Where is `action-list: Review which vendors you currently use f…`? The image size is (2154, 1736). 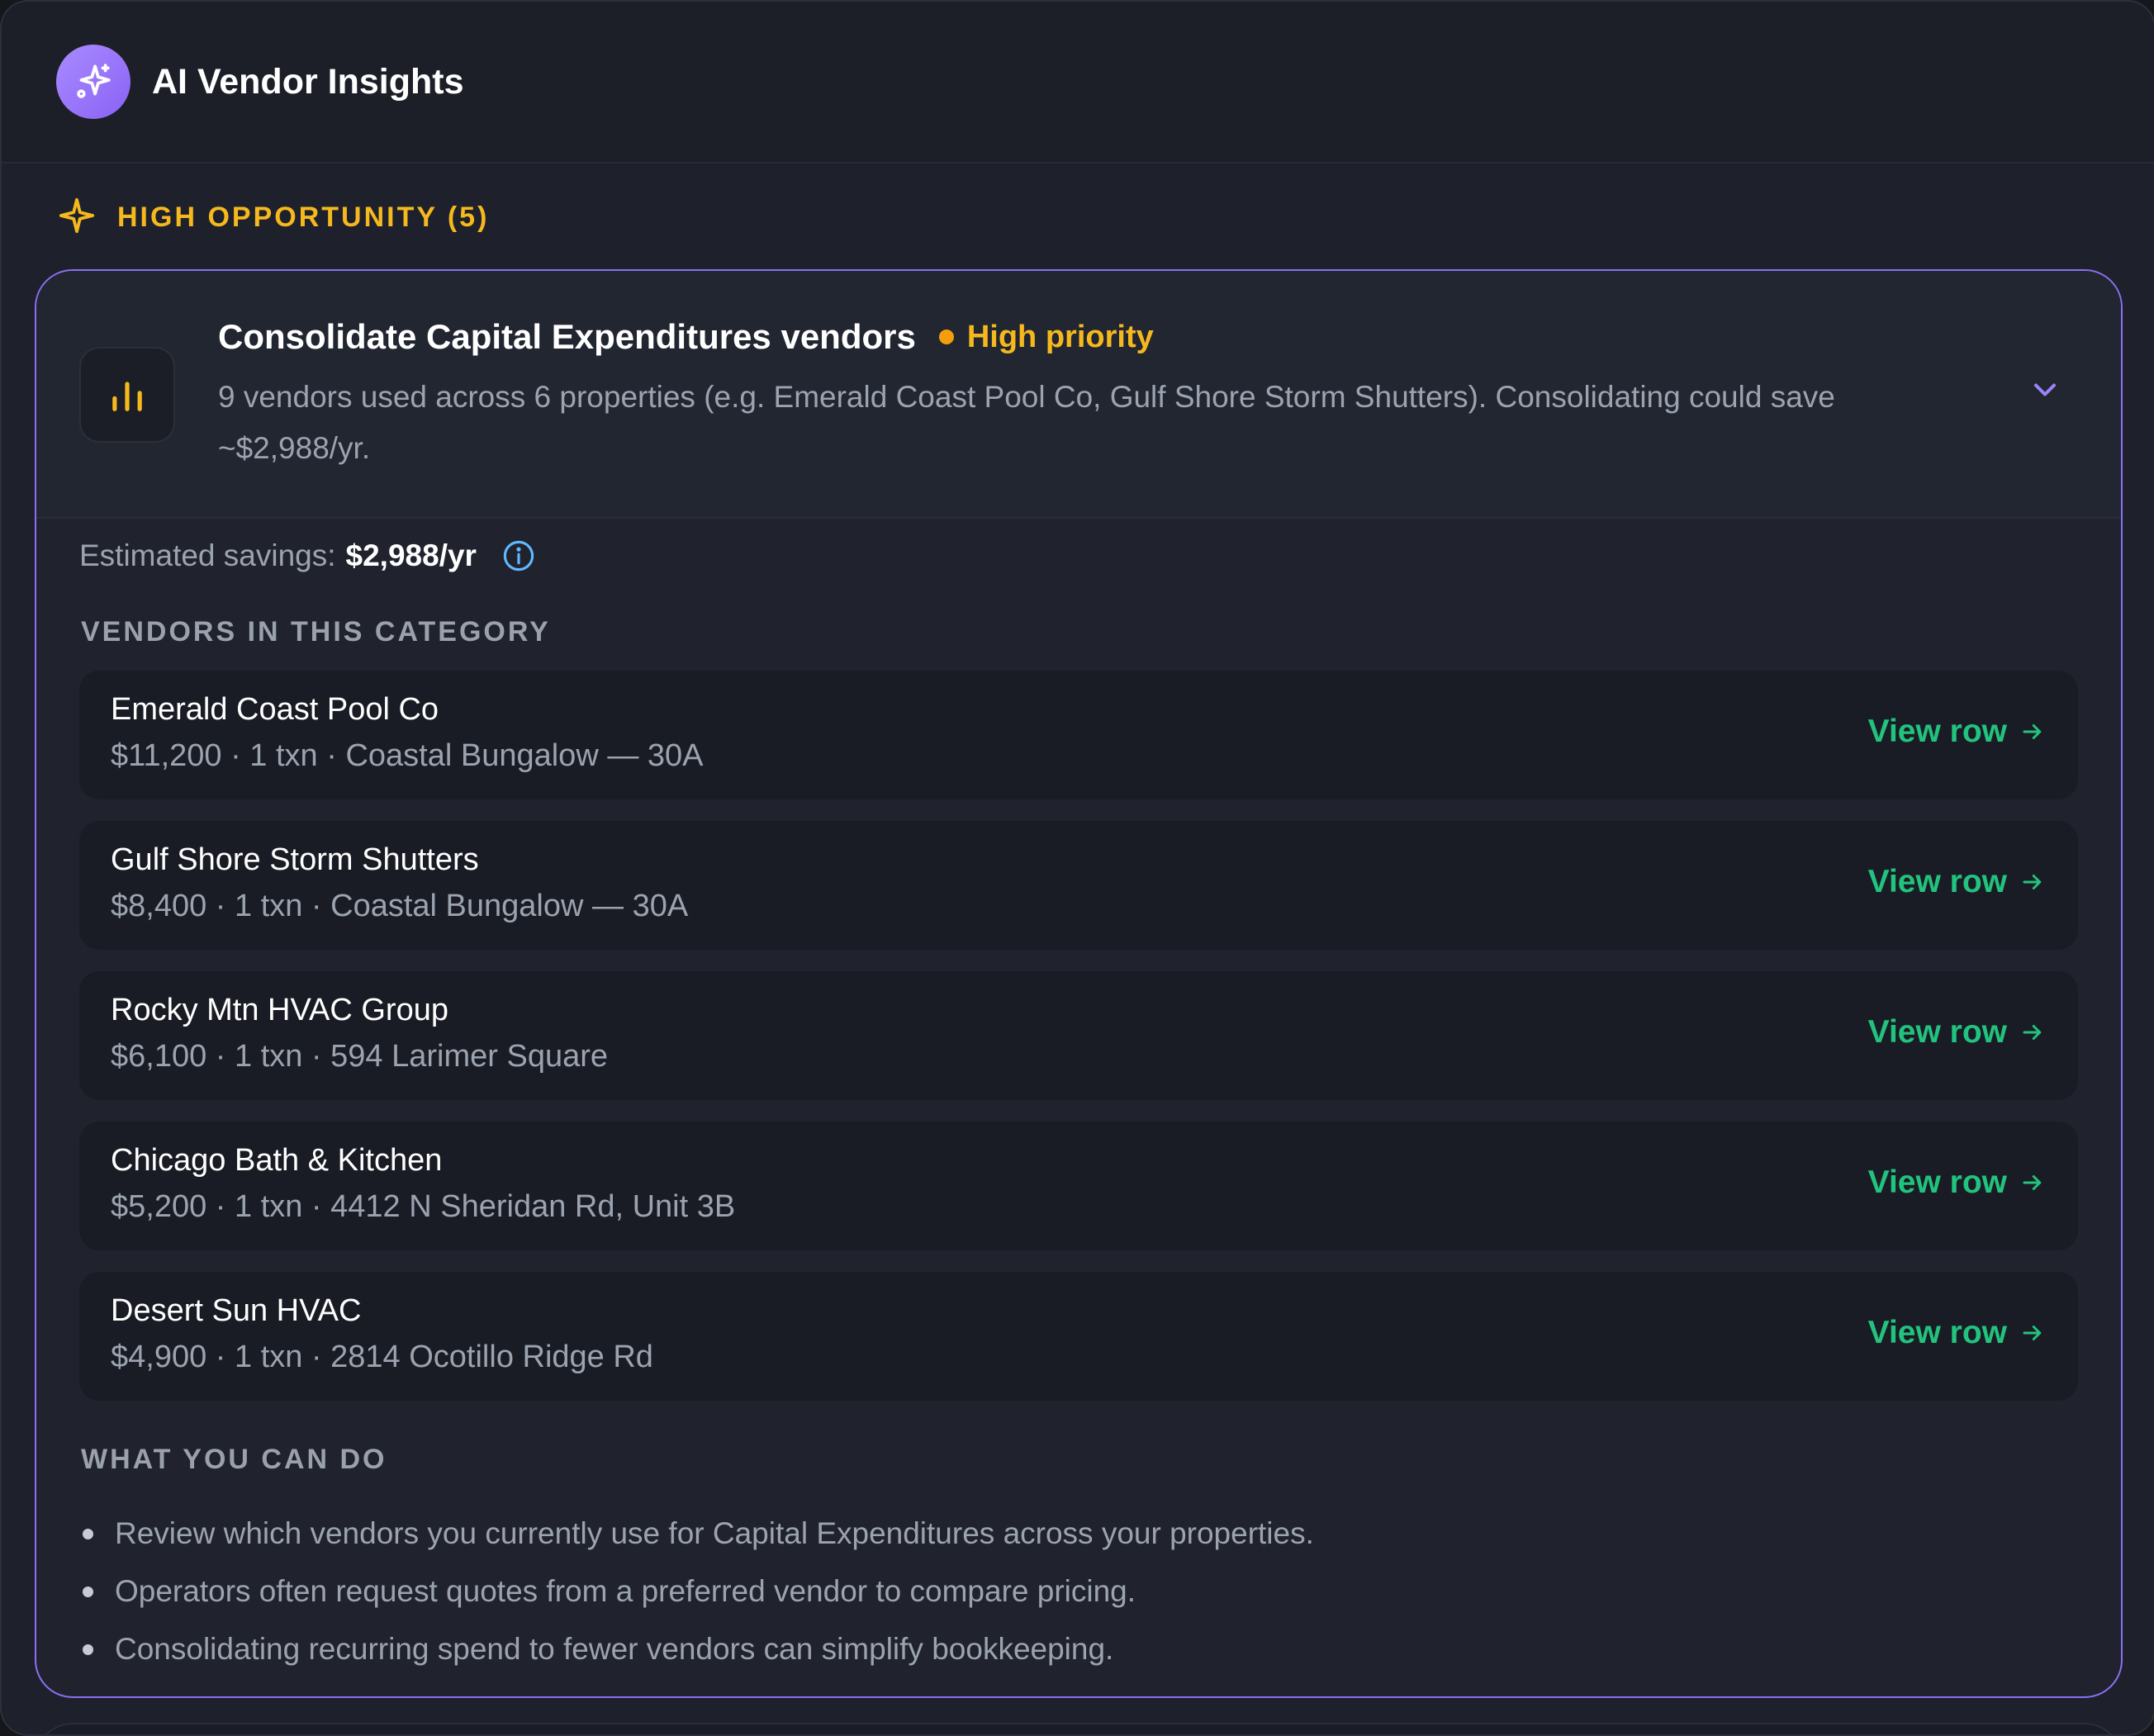 action-list: Review which vendors you currently use f… is located at coordinates (1070, 1591).